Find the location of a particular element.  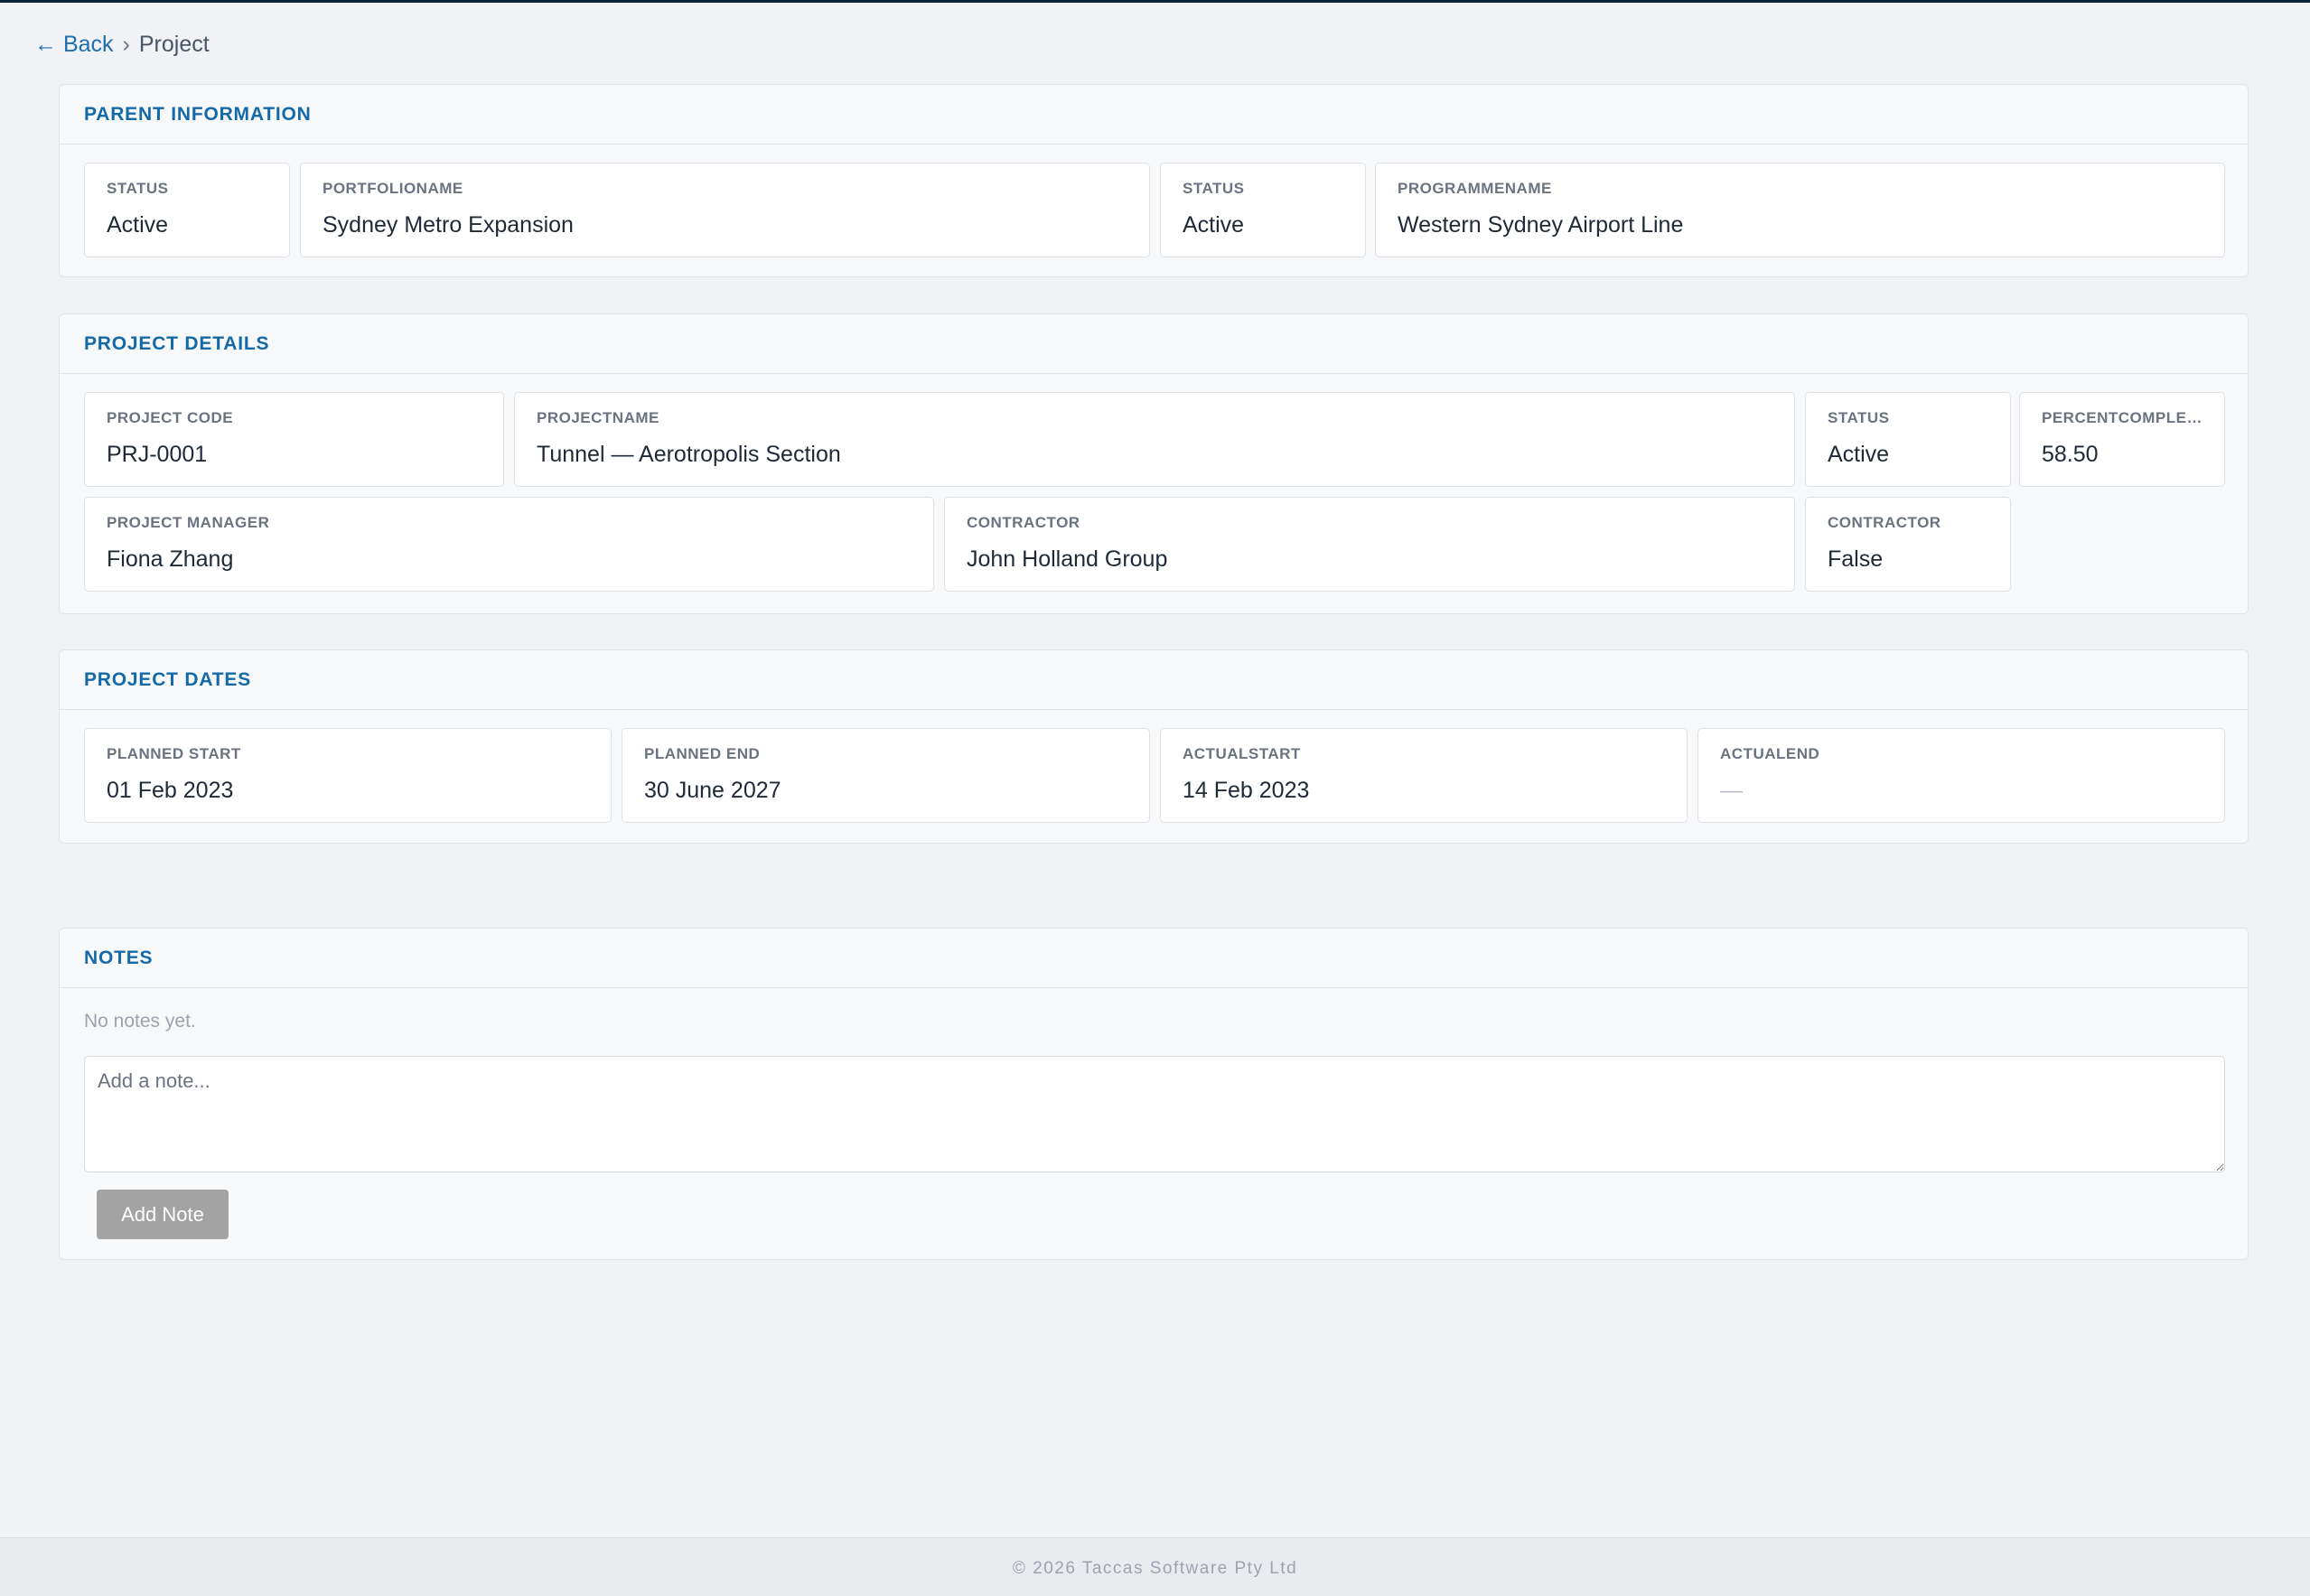

field-label: PLANNED END is located at coordinates (702, 753).